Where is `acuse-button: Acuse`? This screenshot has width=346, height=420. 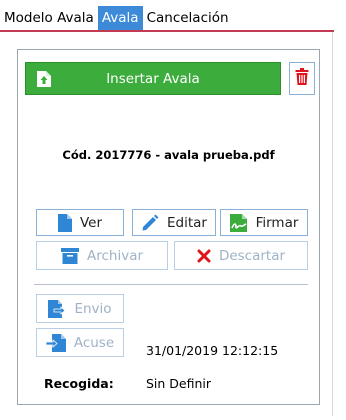
acuse-button: Acuse is located at coordinates (80, 342).